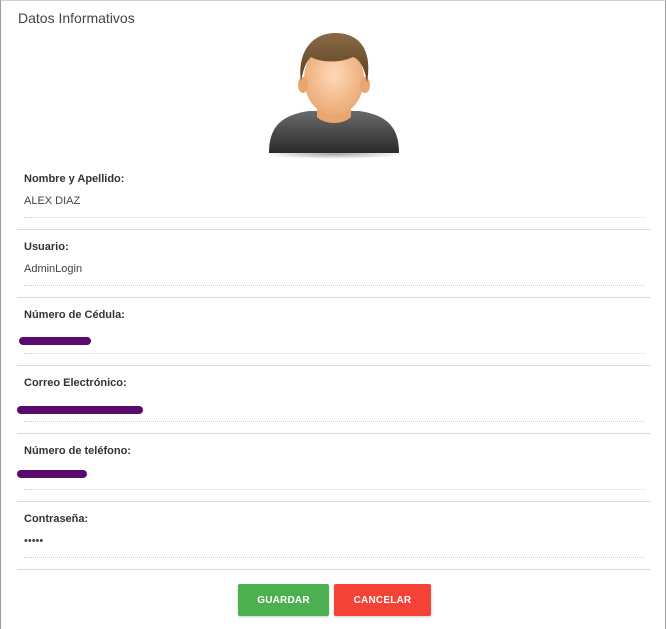 This screenshot has height=629, width=666. Describe the element at coordinates (74, 179) in the screenshot. I see `full-name-label: Nombre y Apellido:` at that location.